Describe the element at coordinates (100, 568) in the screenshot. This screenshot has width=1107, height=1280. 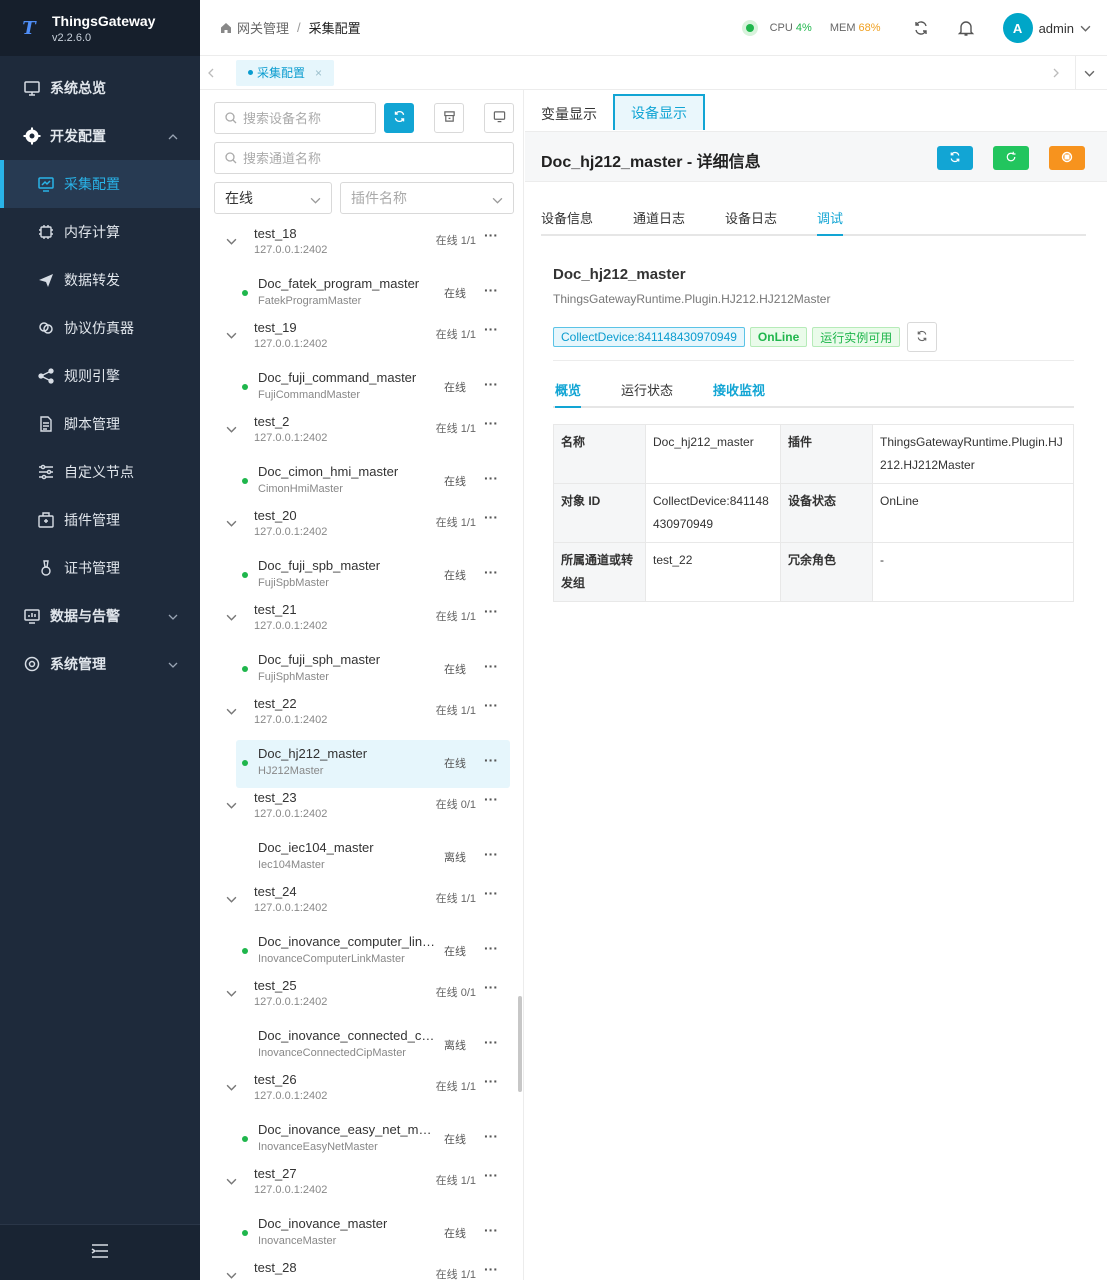
I see `sidebar-item-cert-manage: 证书管理` at that location.